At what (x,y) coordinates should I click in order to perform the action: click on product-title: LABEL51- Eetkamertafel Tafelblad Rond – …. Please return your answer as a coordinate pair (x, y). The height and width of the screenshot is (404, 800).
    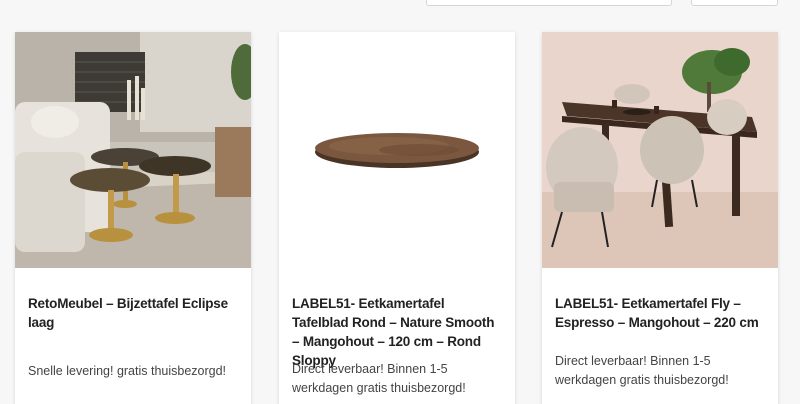
    Looking at the image, I should click on (398, 332).